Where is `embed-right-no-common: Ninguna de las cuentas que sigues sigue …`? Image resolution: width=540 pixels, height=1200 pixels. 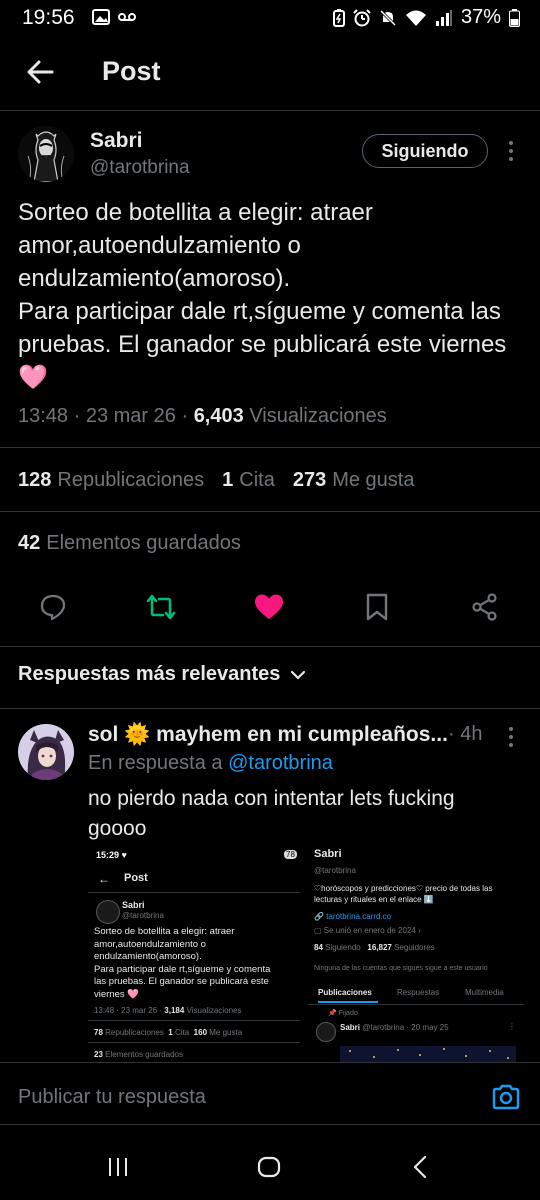
embed-right-no-common: Ninguna de las cuentas que sigues sigue … is located at coordinates (401, 968).